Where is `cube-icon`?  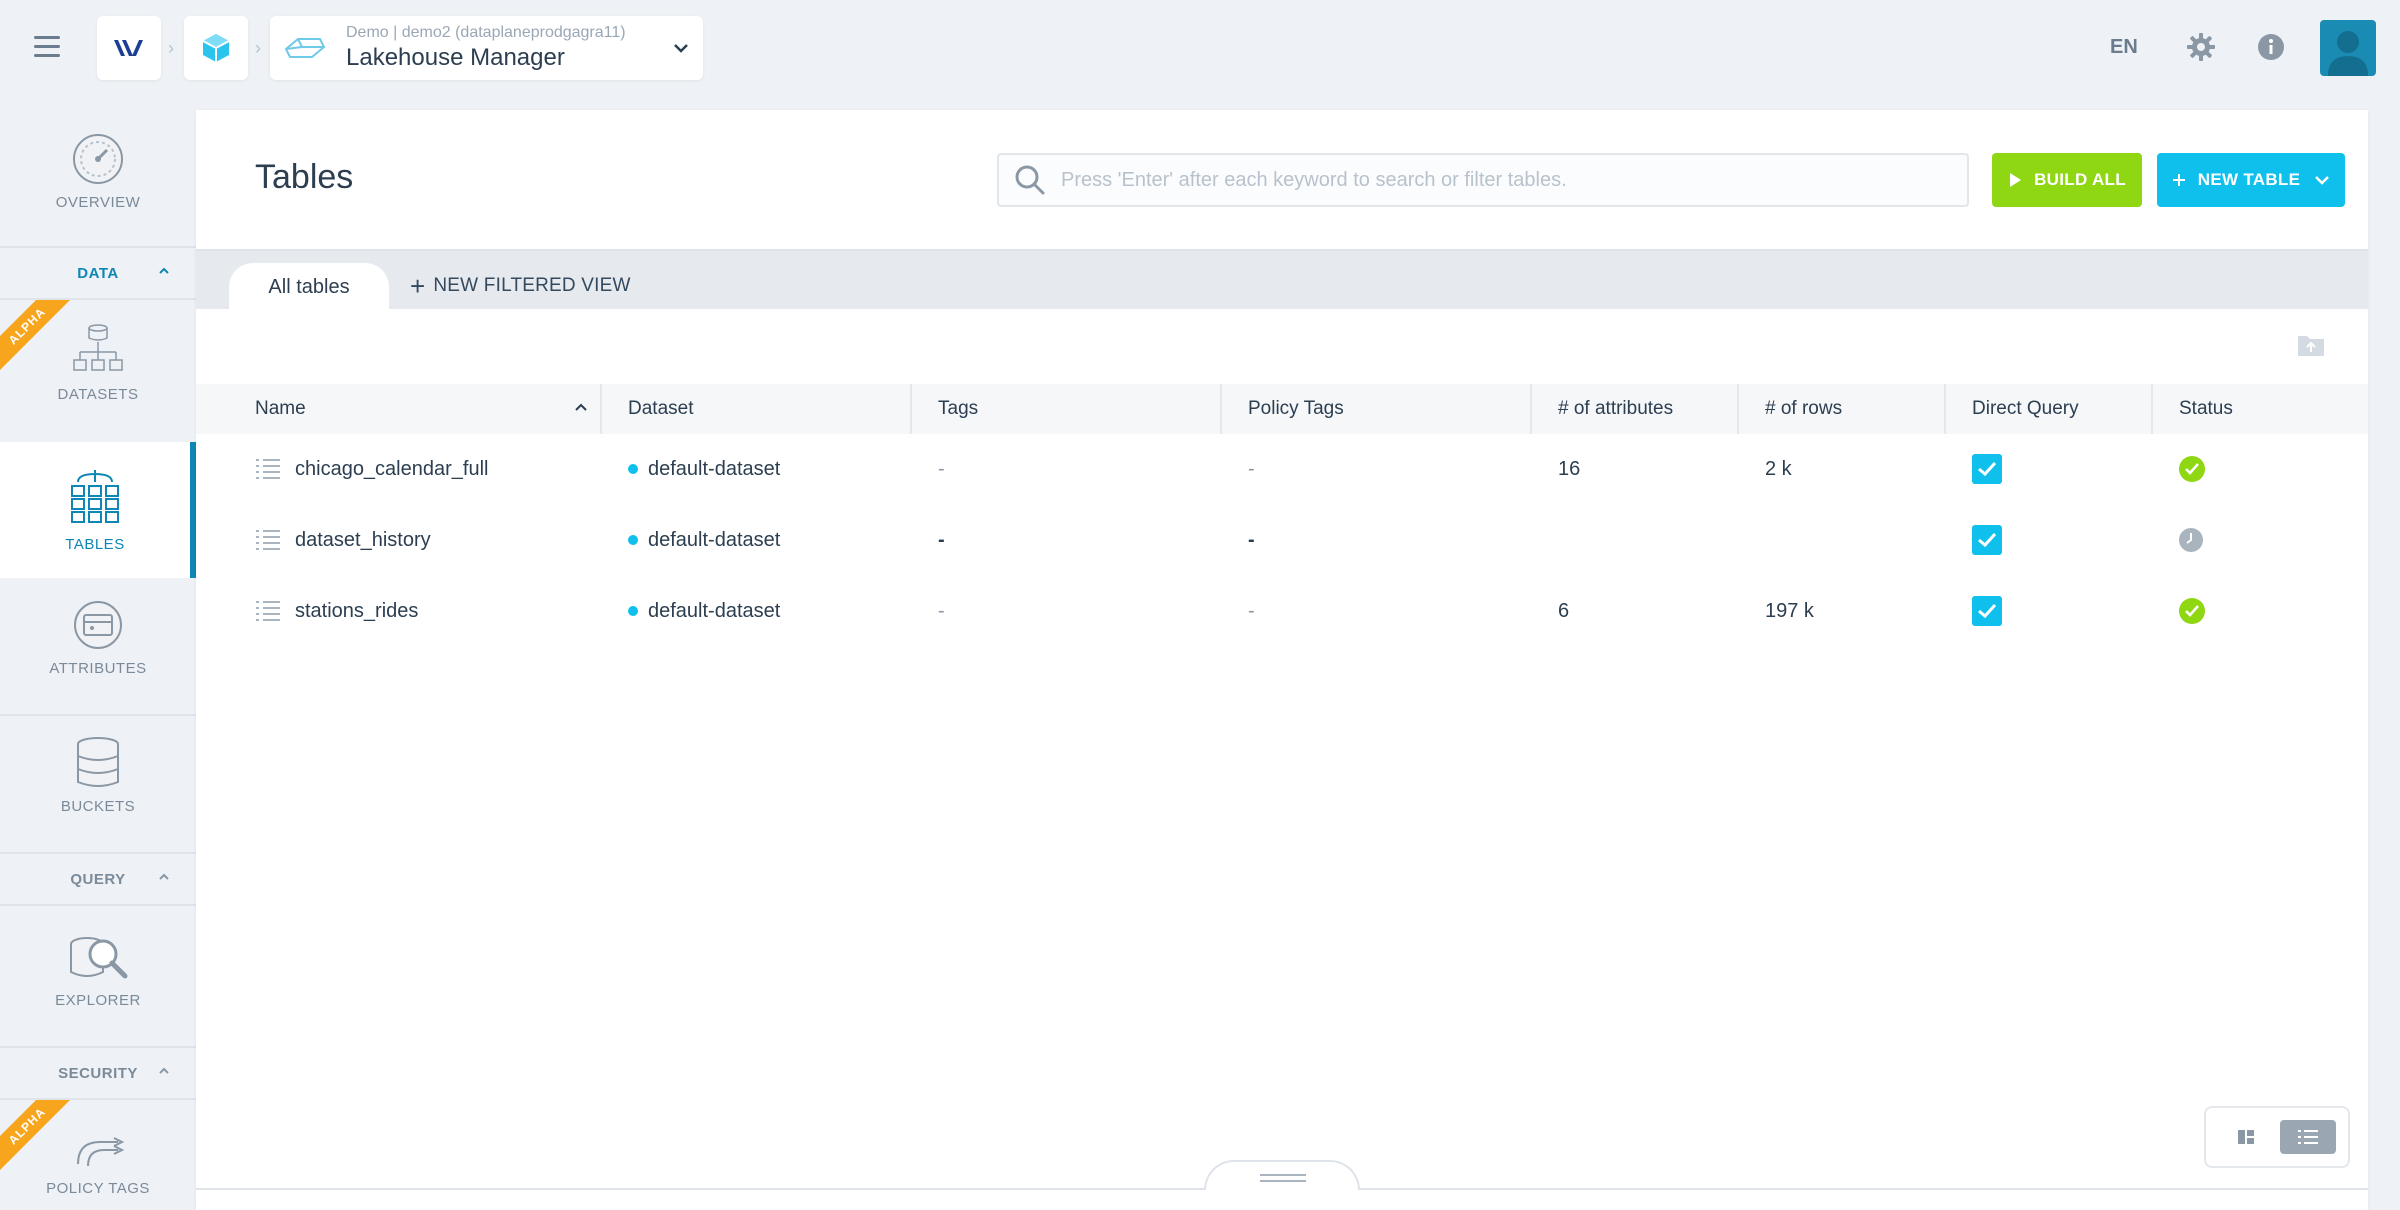 cube-icon is located at coordinates (216, 48).